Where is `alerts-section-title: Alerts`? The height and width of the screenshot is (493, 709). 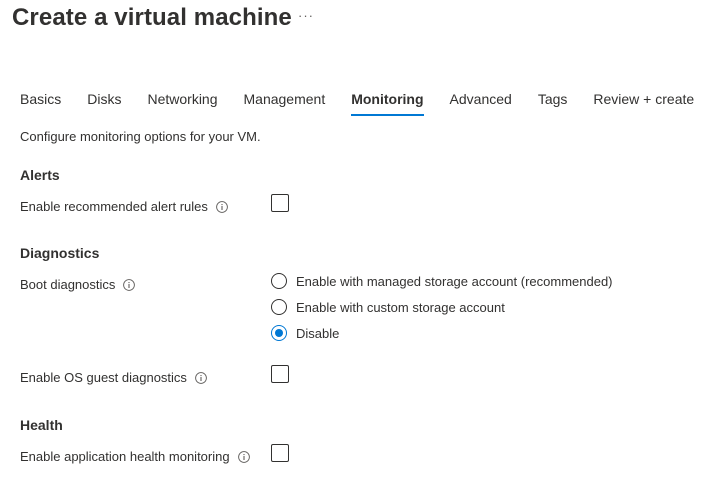
alerts-section-title: Alerts is located at coordinates (40, 175).